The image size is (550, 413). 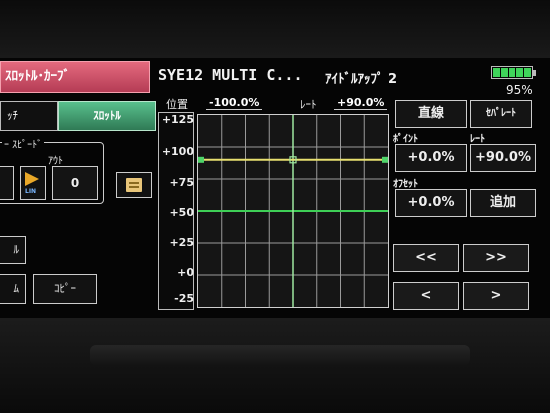 What do you see at coordinates (431, 114) in the screenshot?
I see `linear-button: 直線` at bounding box center [431, 114].